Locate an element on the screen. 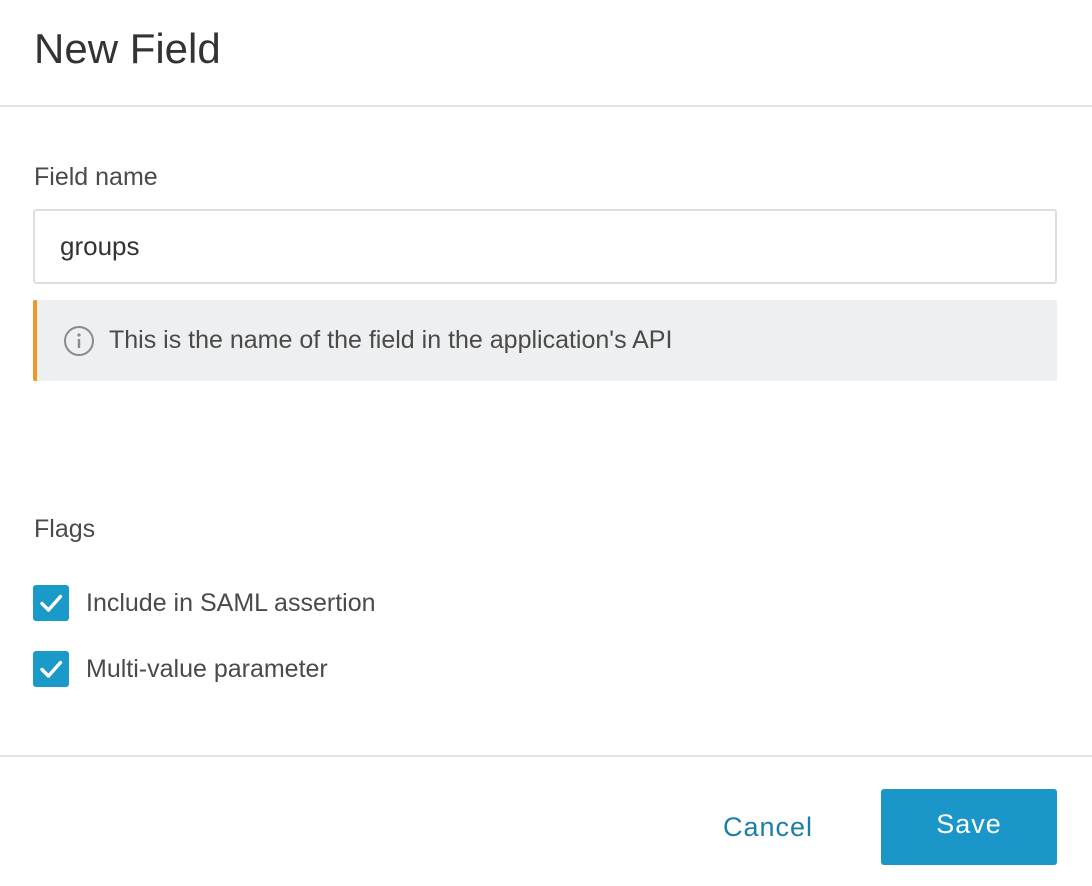  dialog-header: New Field is located at coordinates (546, 53).